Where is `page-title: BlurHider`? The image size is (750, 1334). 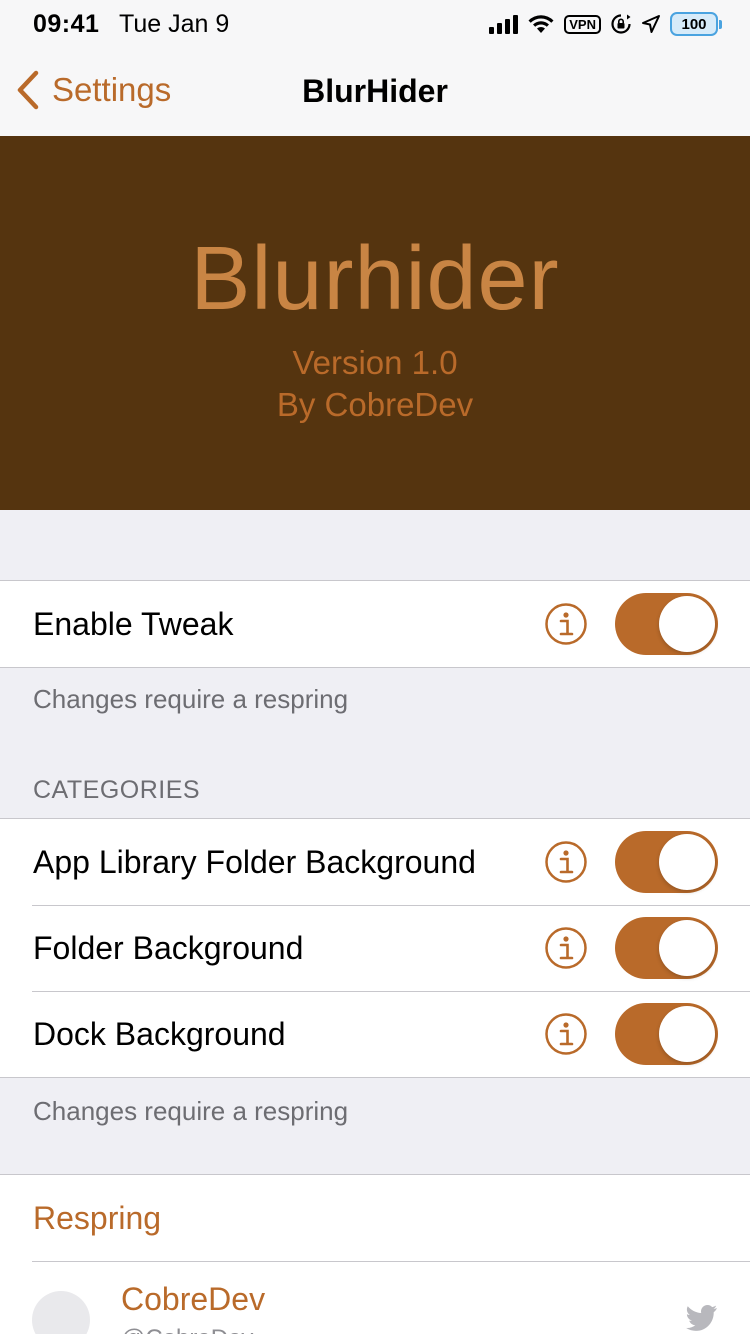
page-title: BlurHider is located at coordinates (375, 91).